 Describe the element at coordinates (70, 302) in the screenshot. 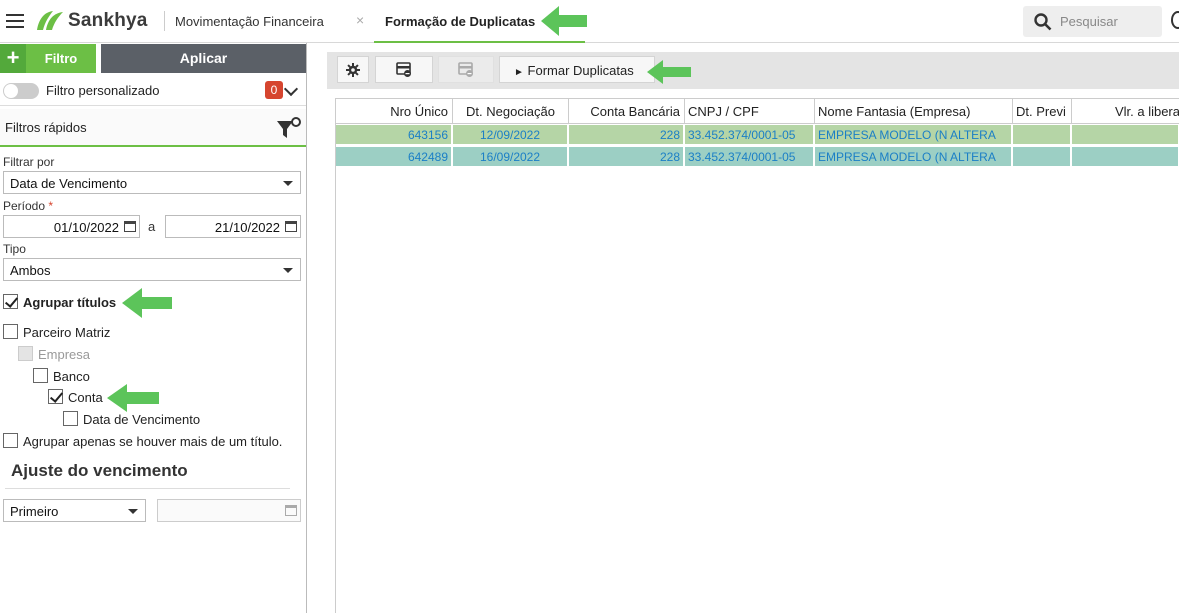

I see `group-titles-label: Agrupar títulos` at that location.